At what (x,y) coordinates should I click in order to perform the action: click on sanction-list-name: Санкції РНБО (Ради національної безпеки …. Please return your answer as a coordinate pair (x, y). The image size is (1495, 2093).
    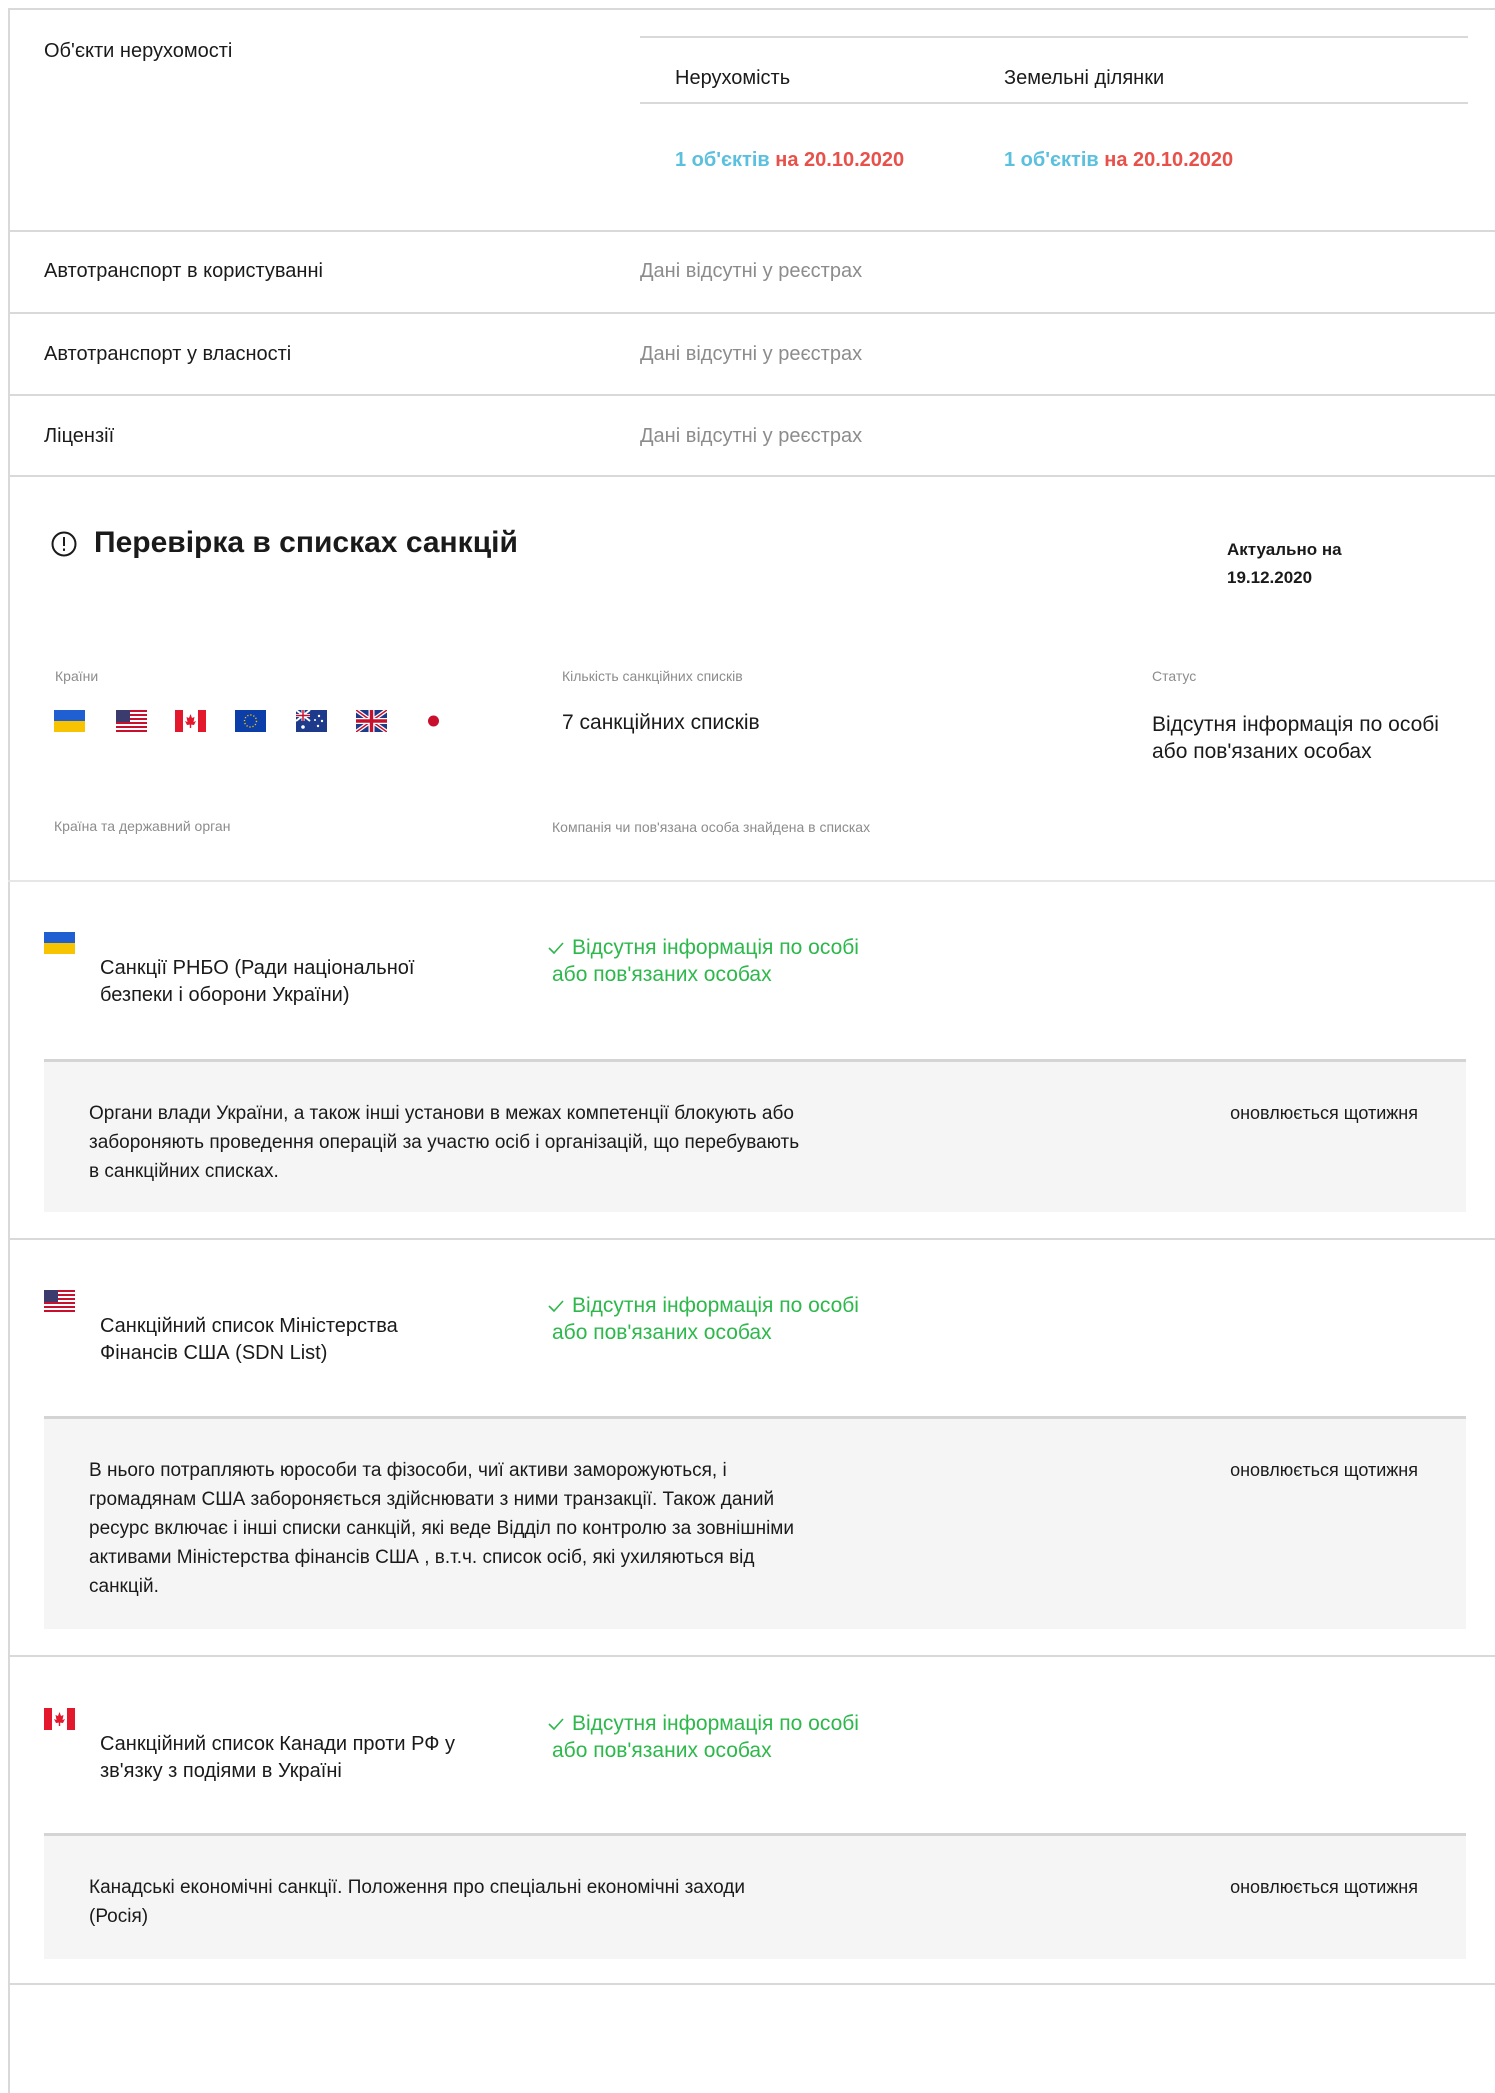
    Looking at the image, I should click on (257, 981).